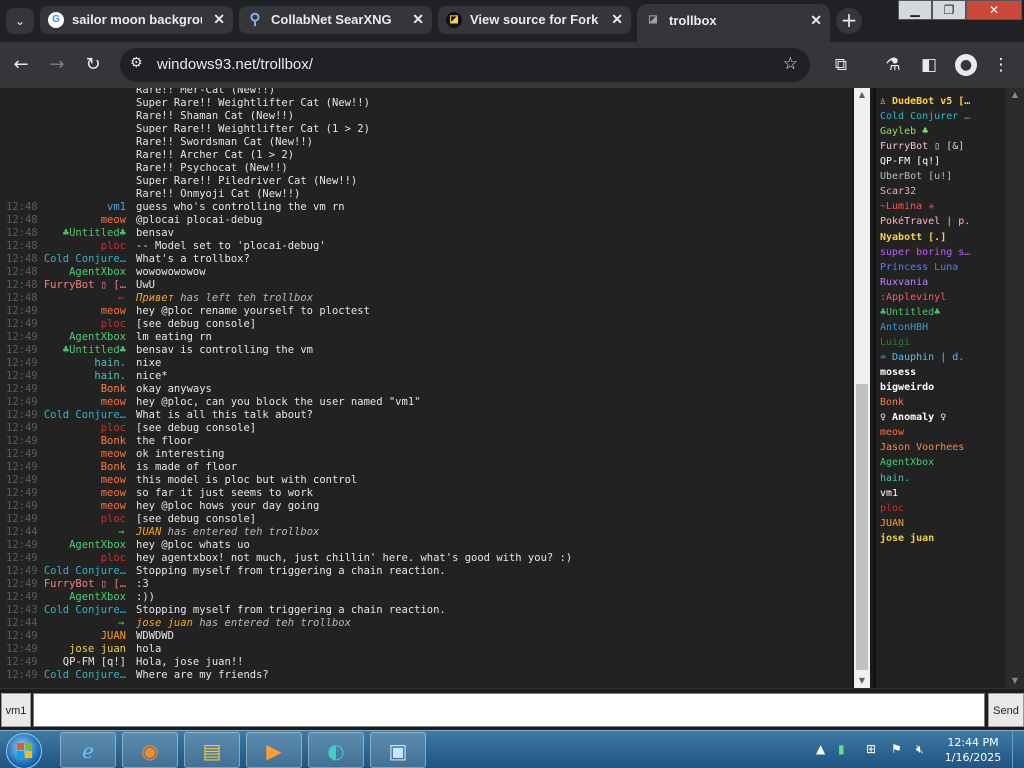 Image resolution: width=1024 pixels, height=768 pixels. I want to click on action-center-flag-icon: ⚑, so click(896, 749).